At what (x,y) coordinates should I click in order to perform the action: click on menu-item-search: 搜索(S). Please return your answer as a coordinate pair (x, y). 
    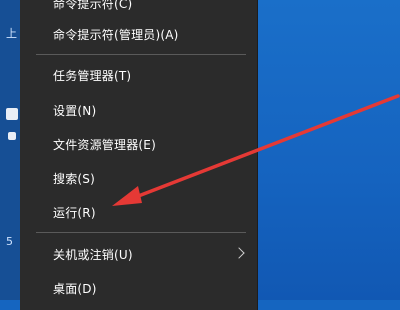
    Looking at the image, I should click on (138, 178).